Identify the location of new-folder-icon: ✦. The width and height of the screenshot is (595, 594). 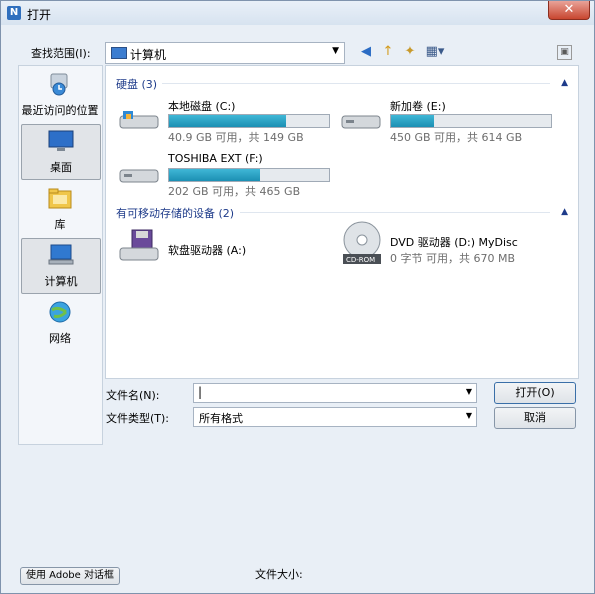
(410, 52).